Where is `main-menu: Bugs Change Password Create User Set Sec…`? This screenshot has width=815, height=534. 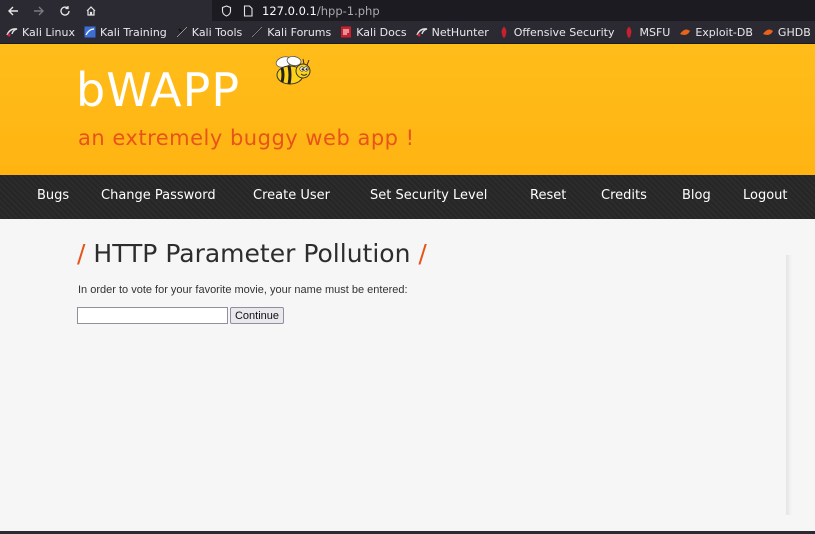 main-menu: Bugs Change Password Create User Set Sec… is located at coordinates (407, 197).